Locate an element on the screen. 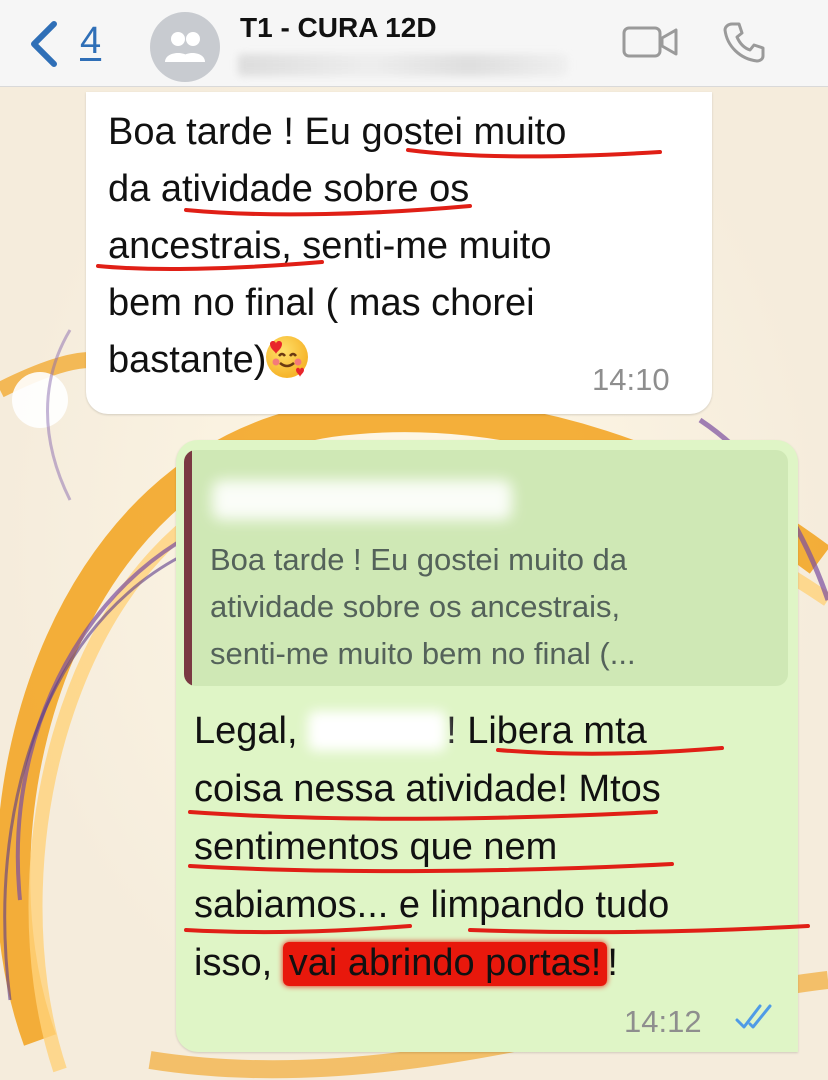 This screenshot has height=1080, width=828. message-line: coisa nessa atividade! Mtos is located at coordinates (427, 789).